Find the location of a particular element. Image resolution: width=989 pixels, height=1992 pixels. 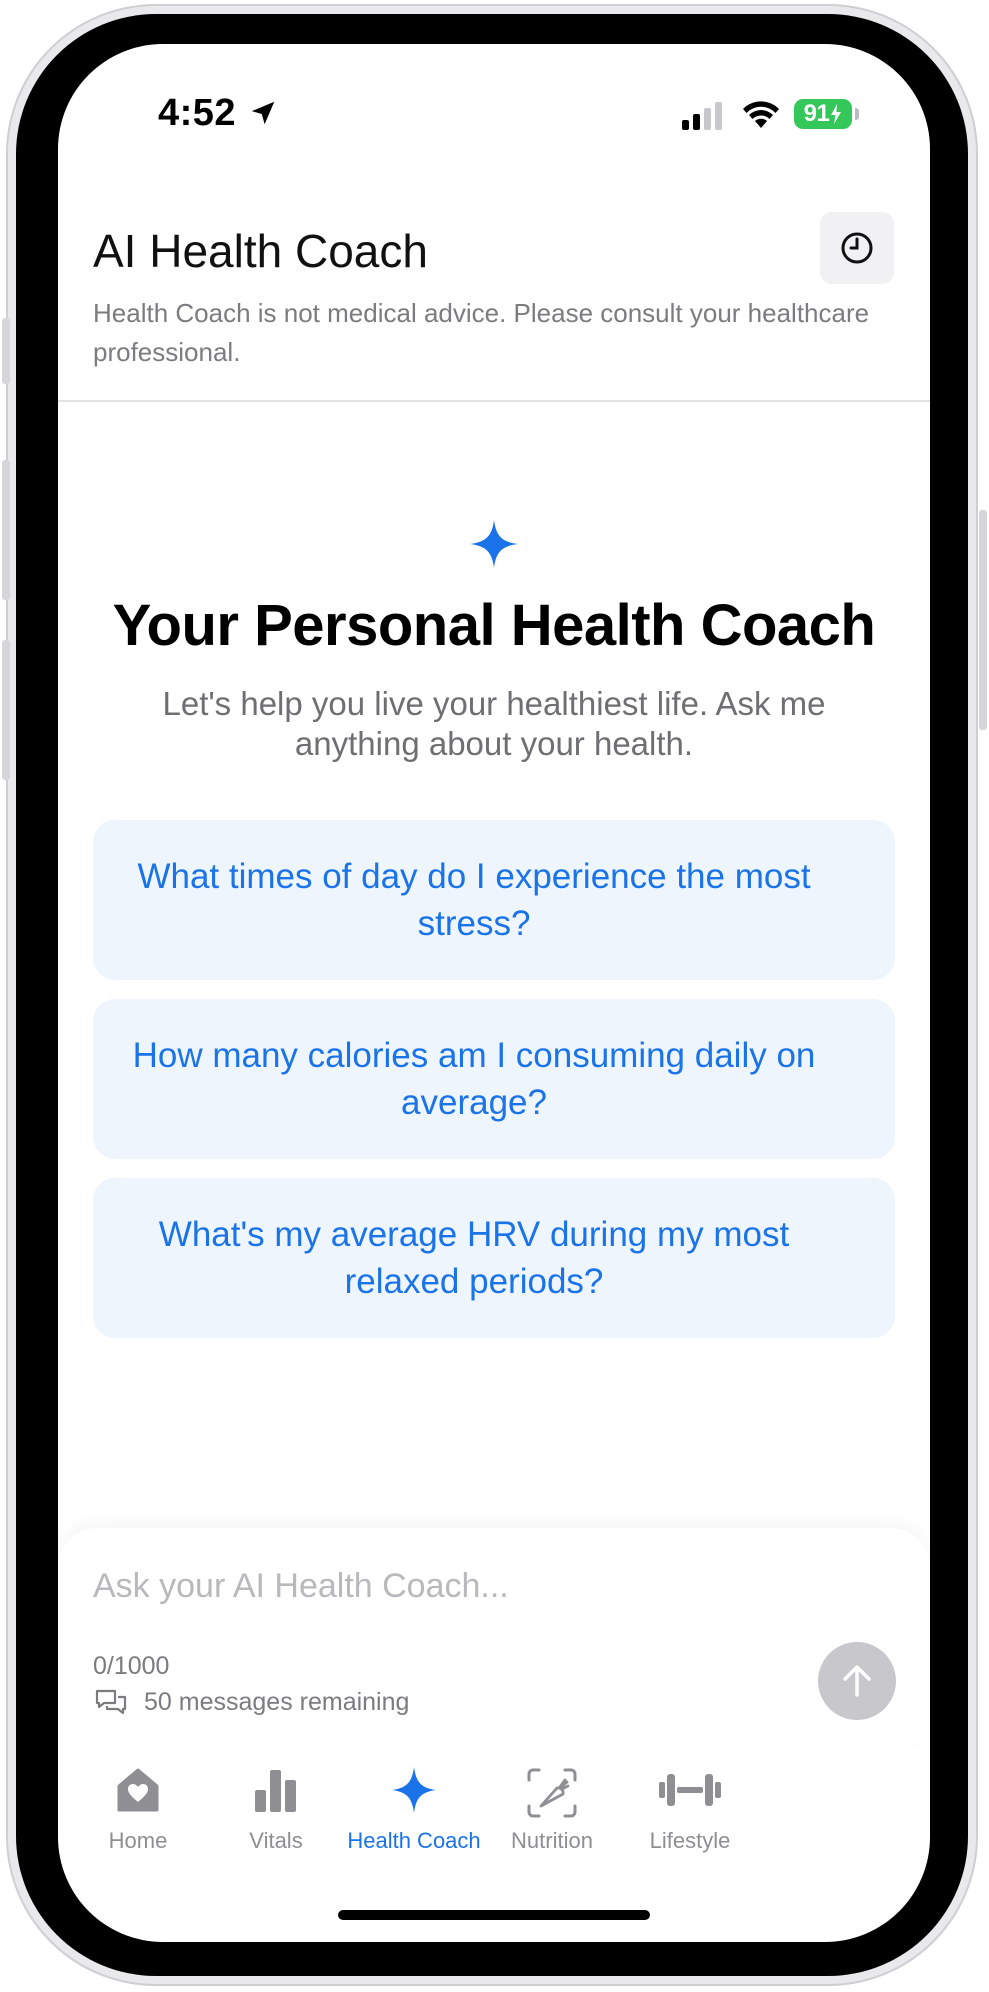

tab-lifestyle: Lifestyle is located at coordinates (690, 1816).